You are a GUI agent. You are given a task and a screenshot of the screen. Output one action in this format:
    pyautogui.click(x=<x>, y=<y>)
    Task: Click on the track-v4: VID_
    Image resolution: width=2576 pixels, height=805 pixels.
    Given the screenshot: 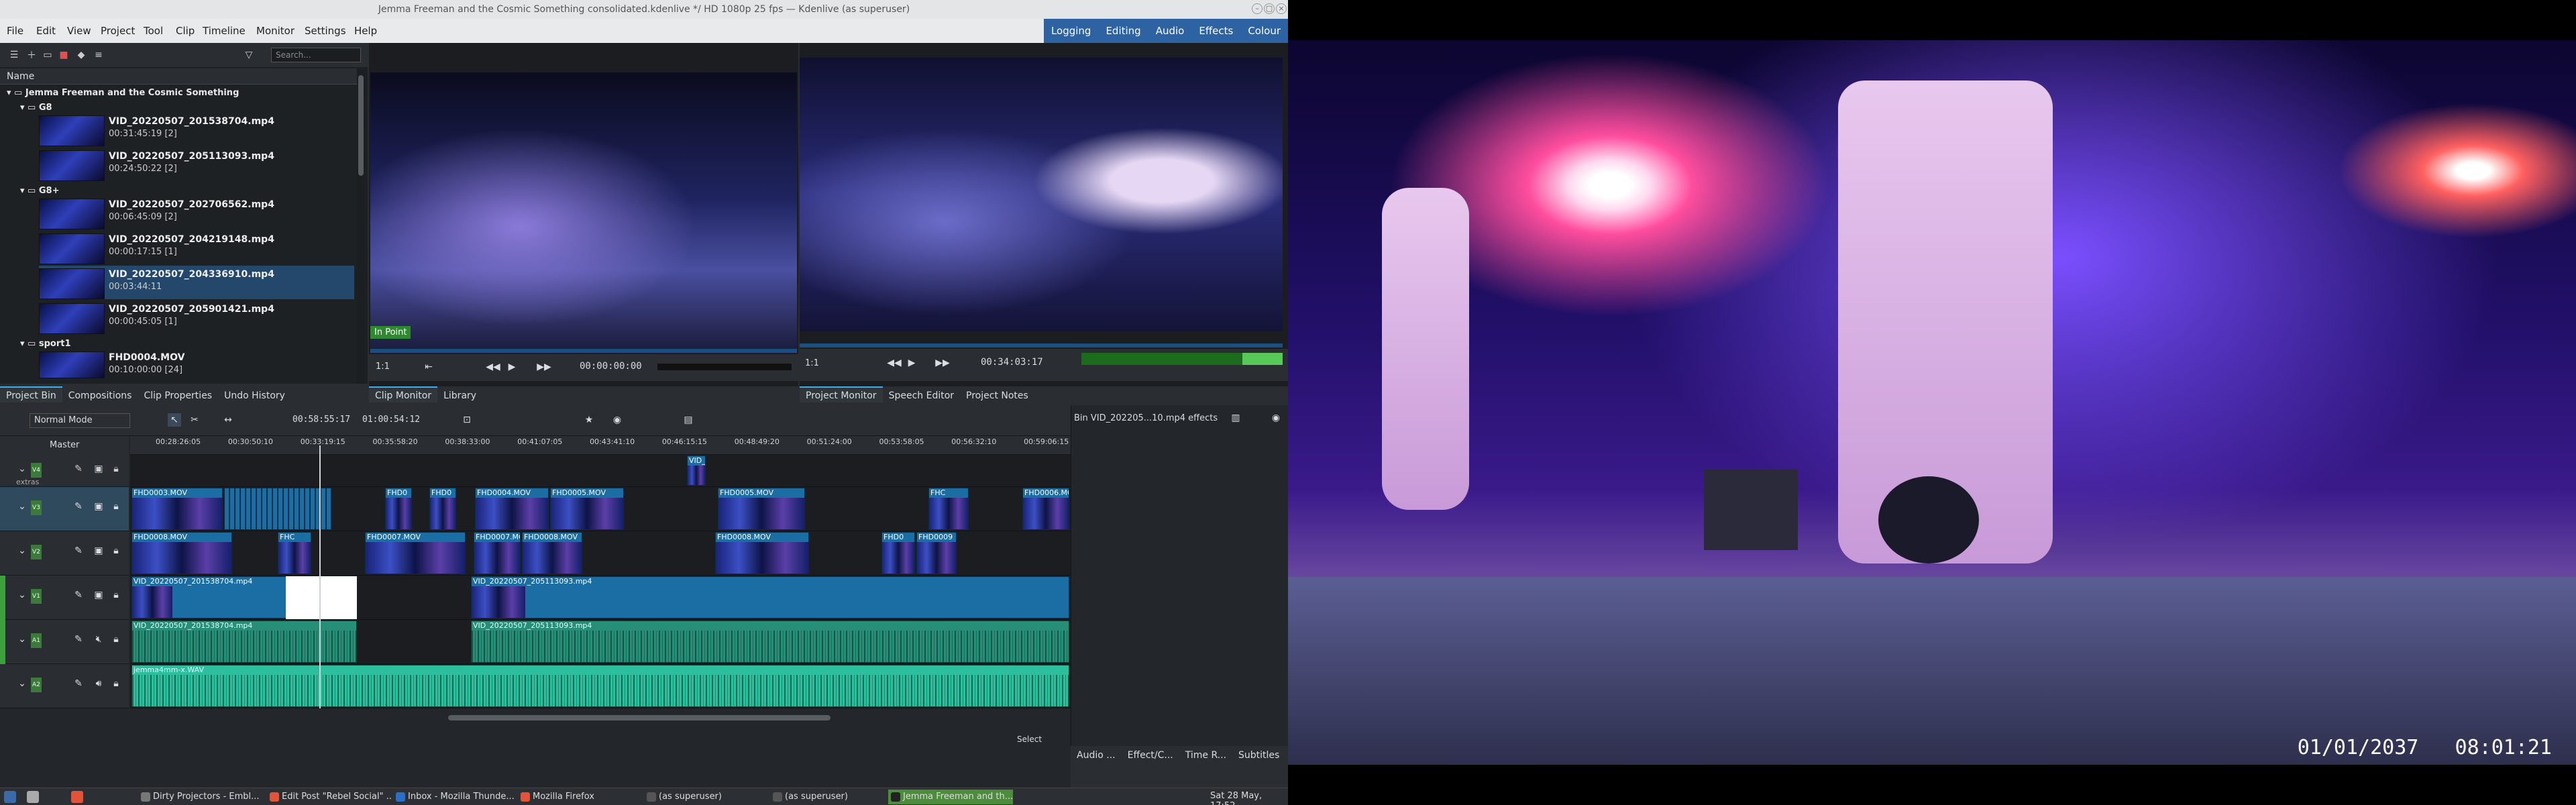 What is the action you would take?
    pyautogui.click(x=600, y=471)
    